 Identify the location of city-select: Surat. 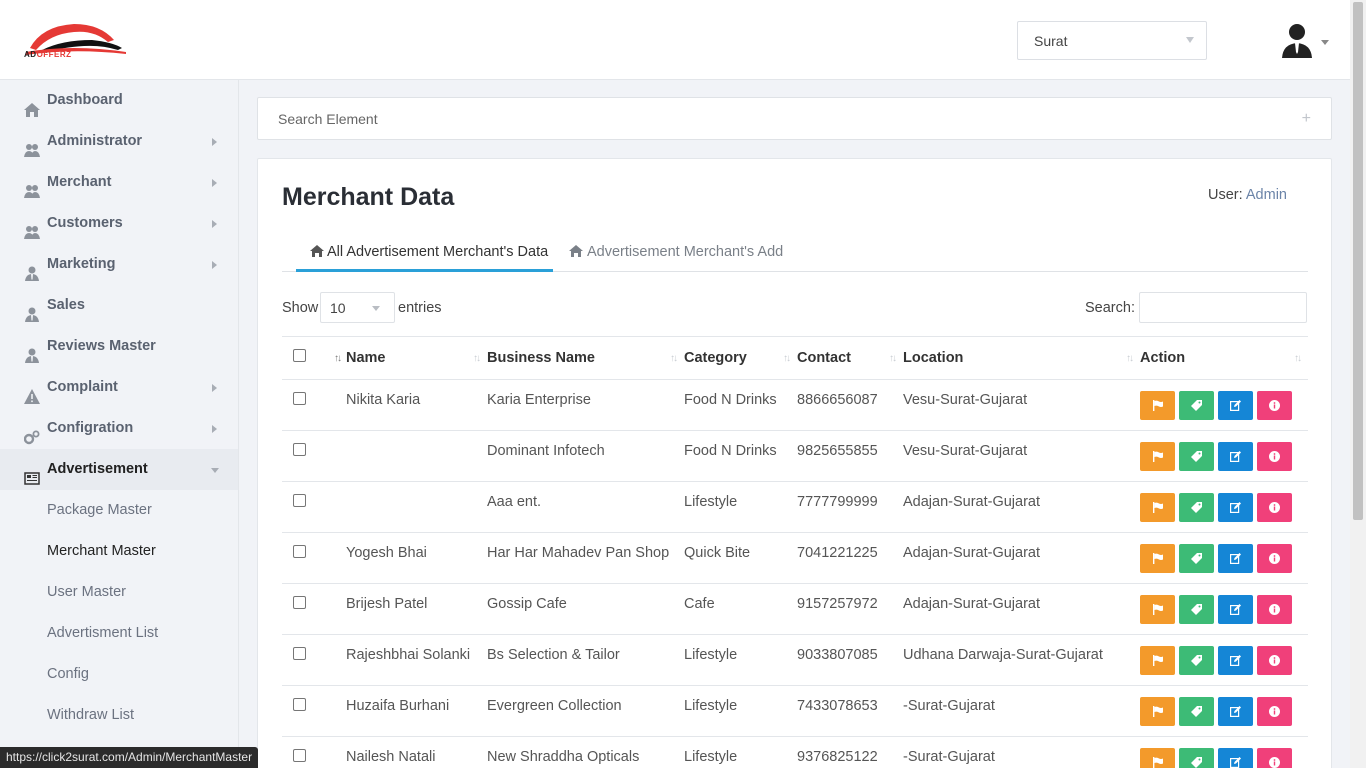
(1112, 40).